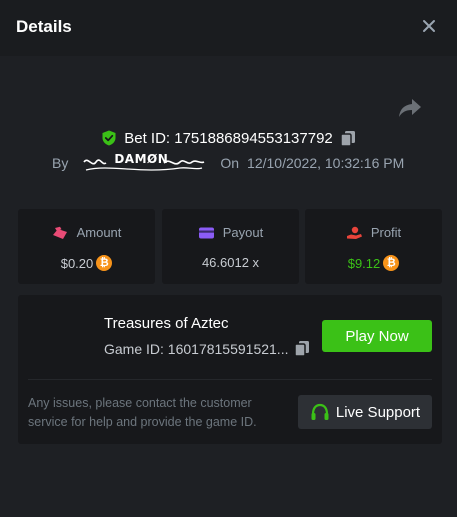 This screenshot has height=517, width=457. I want to click on game-name: Treasures of Aztec, so click(166, 323).